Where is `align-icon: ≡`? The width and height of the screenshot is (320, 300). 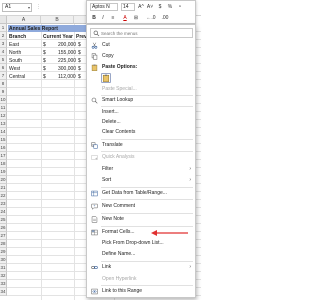
align-icon: ≡ is located at coordinates (113, 18).